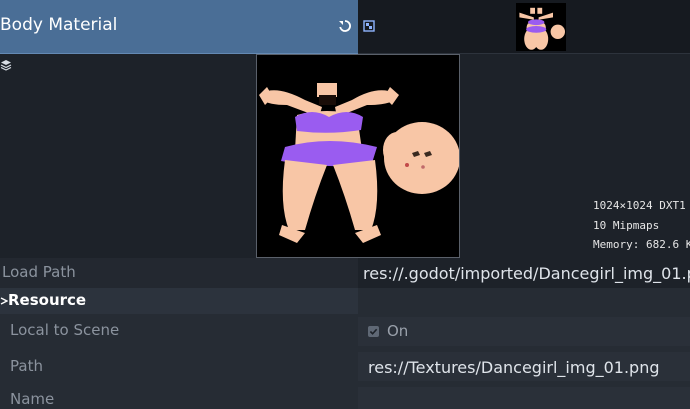 The width and height of the screenshot is (690, 409). I want to click on property-label: Body Material, so click(59, 25).